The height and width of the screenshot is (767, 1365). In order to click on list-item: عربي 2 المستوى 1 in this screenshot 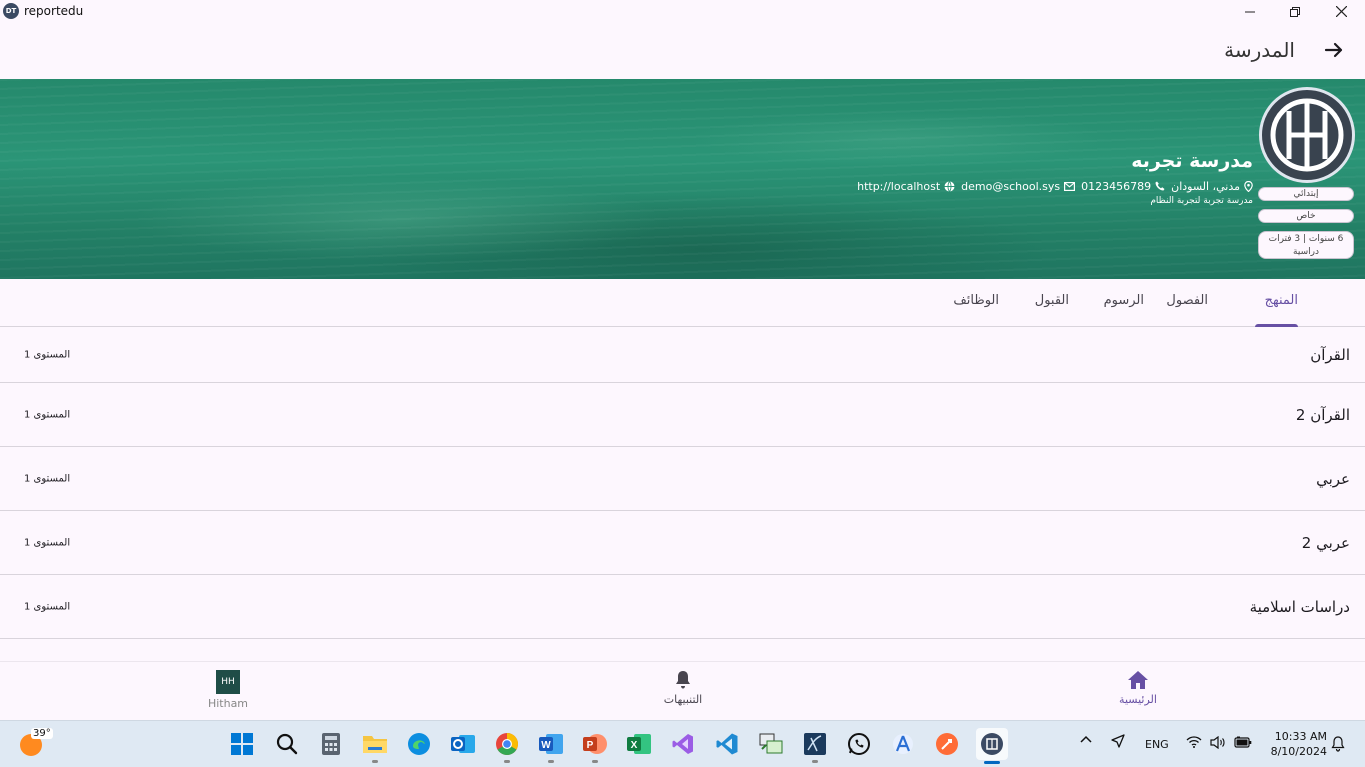, I will do `click(682, 543)`.